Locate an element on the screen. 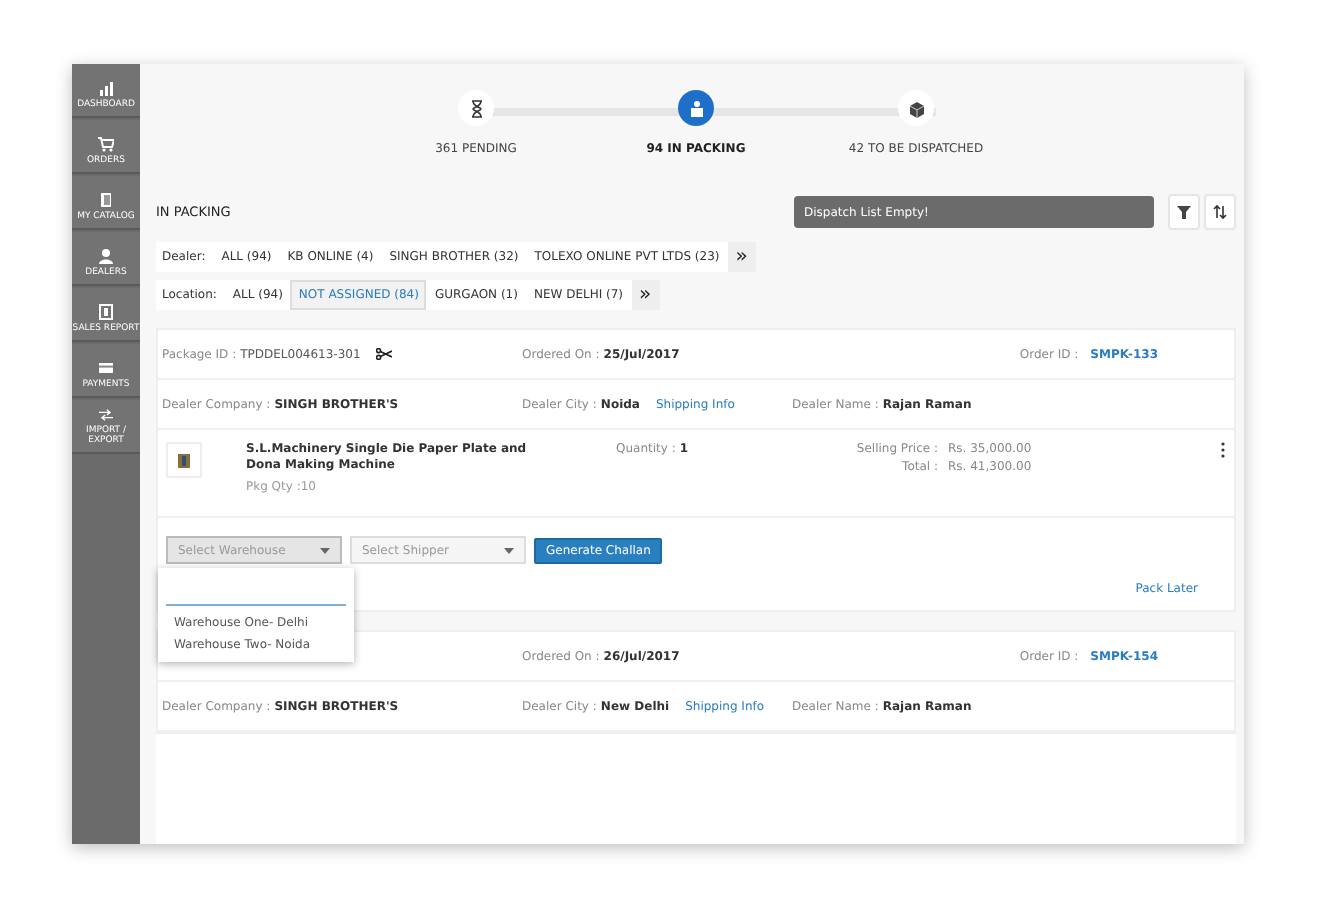 The height and width of the screenshot is (920, 1320). sort-icon is located at coordinates (1220, 212).